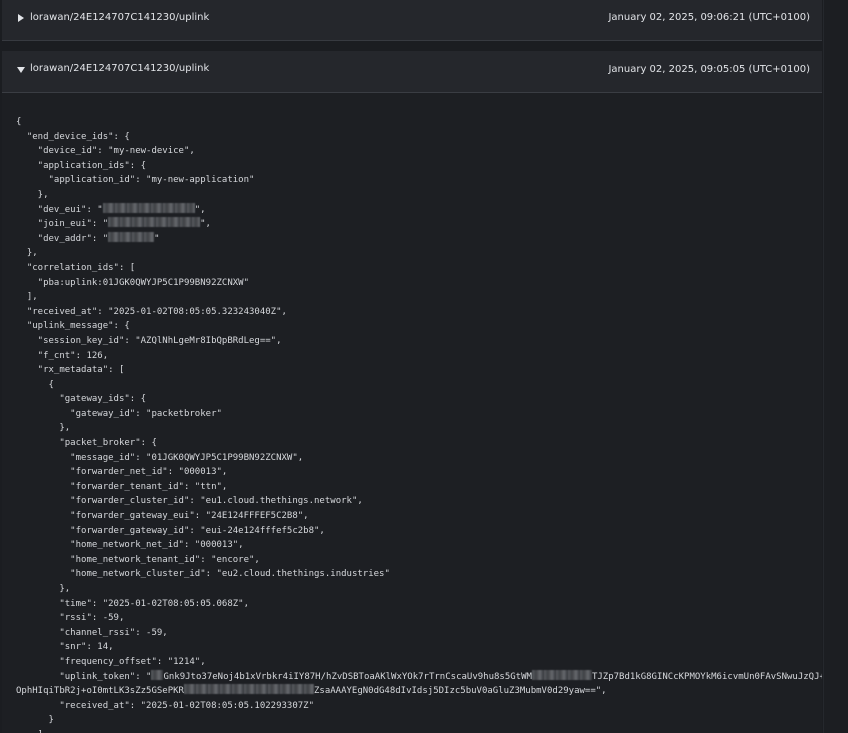 The width and height of the screenshot is (848, 733). I want to click on redacted-dev-eui, so click(148, 207).